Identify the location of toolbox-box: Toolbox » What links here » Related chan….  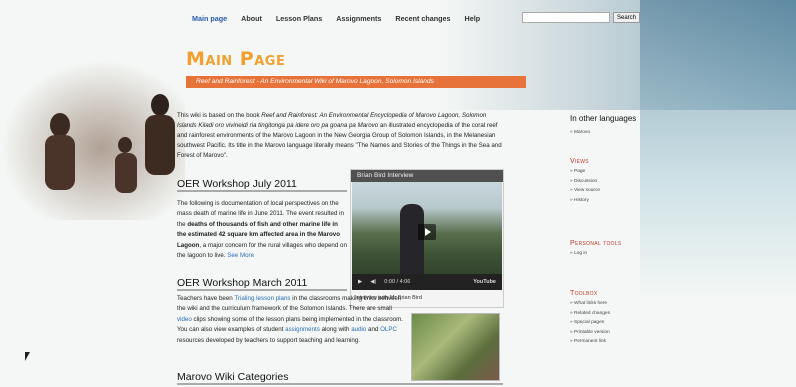
(590, 319).